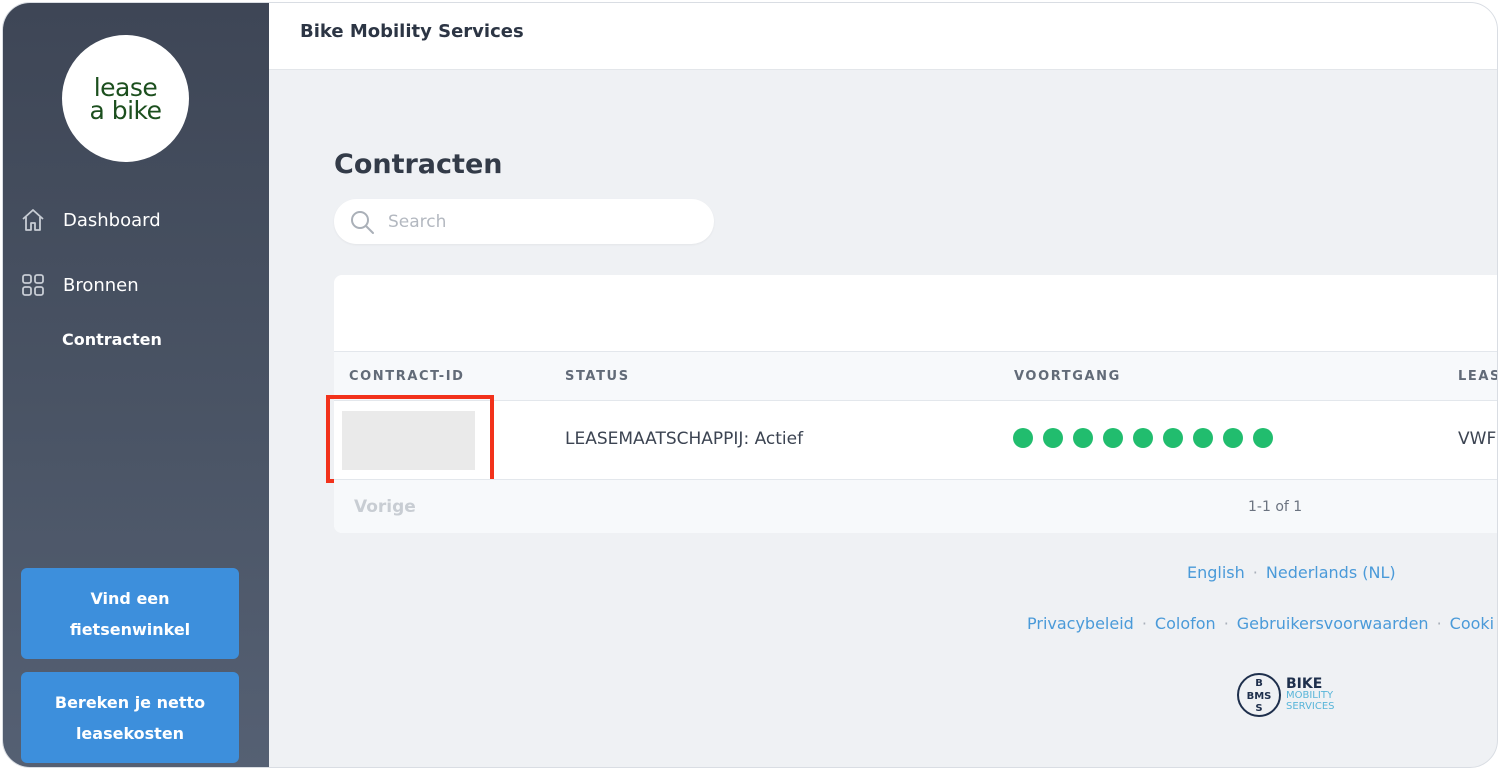 The width and height of the screenshot is (1500, 770). I want to click on table-row: LEASEMAATSCHAPPIJ: Actief VWF, so click(911, 439).